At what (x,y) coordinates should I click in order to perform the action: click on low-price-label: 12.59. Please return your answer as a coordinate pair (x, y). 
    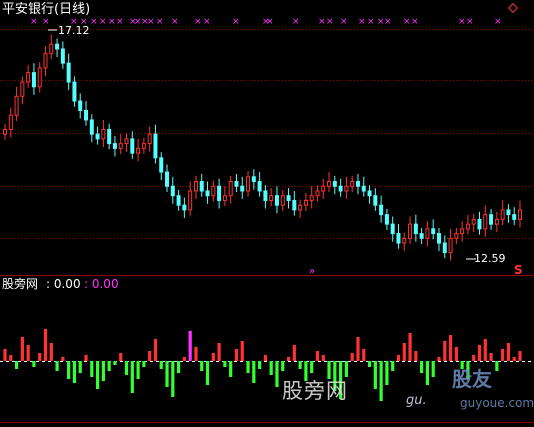
    Looking at the image, I should click on (490, 258).